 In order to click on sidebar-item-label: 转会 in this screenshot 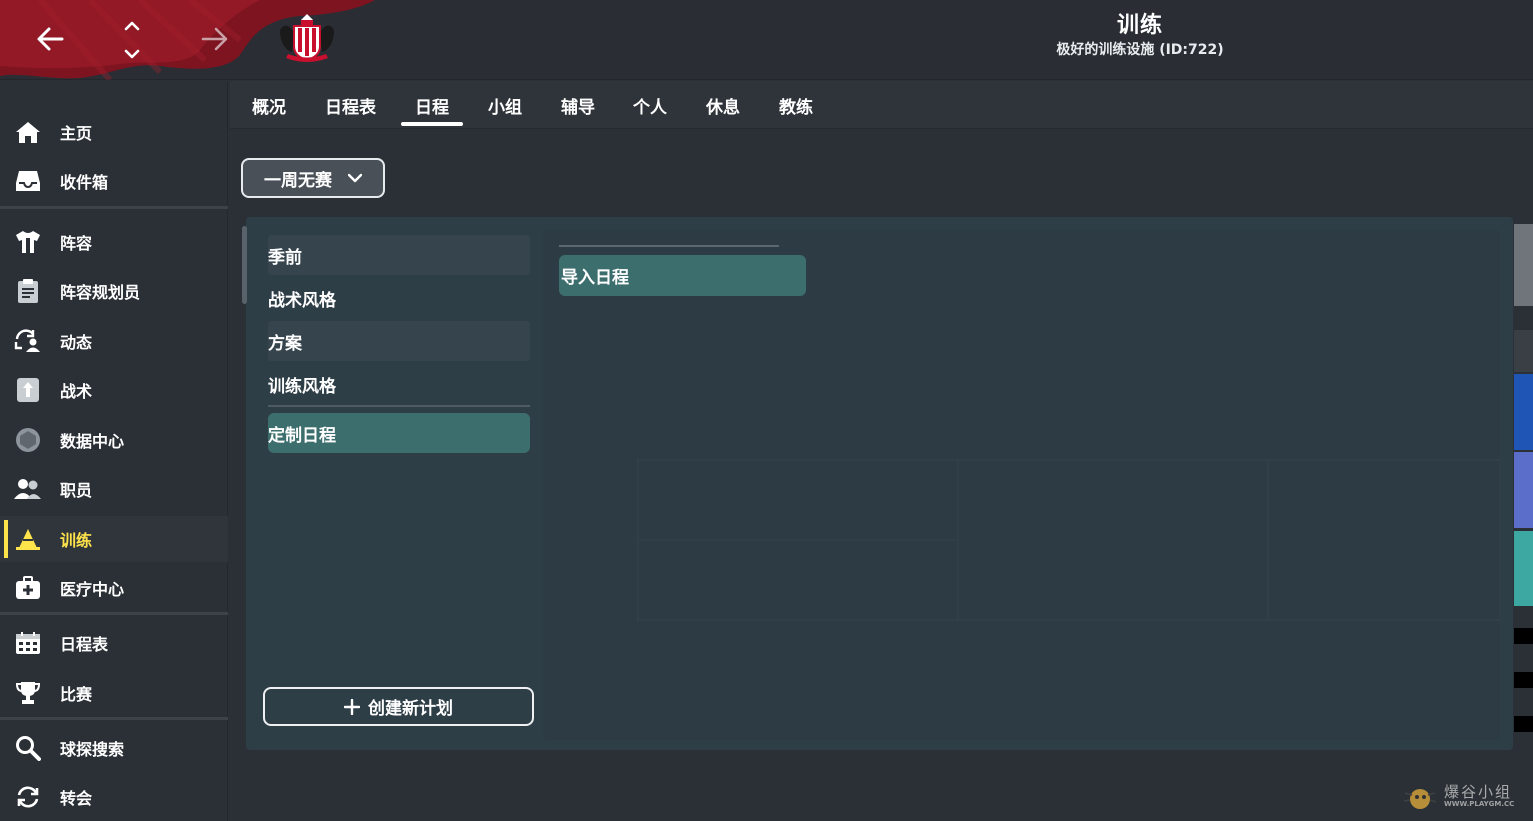, I will do `click(76, 798)`.